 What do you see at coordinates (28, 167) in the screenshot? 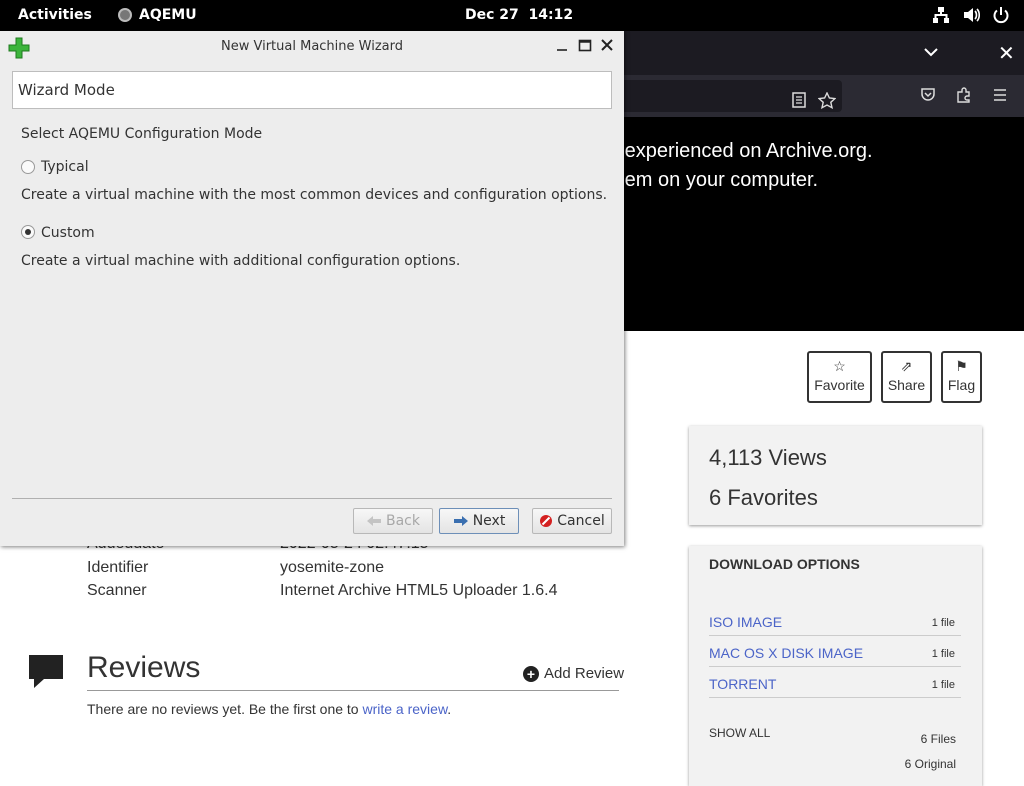
I see `typical-radio` at bounding box center [28, 167].